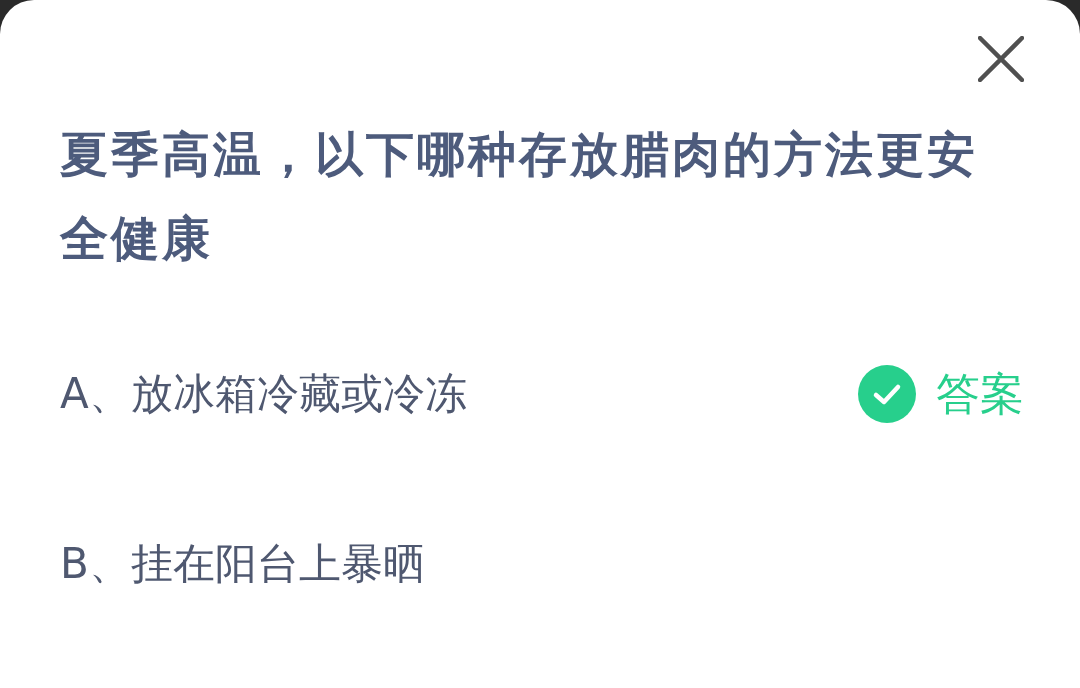 The width and height of the screenshot is (1080, 688). Describe the element at coordinates (242, 564) in the screenshot. I see `option-text: B、挂在阳台上暴晒` at that location.